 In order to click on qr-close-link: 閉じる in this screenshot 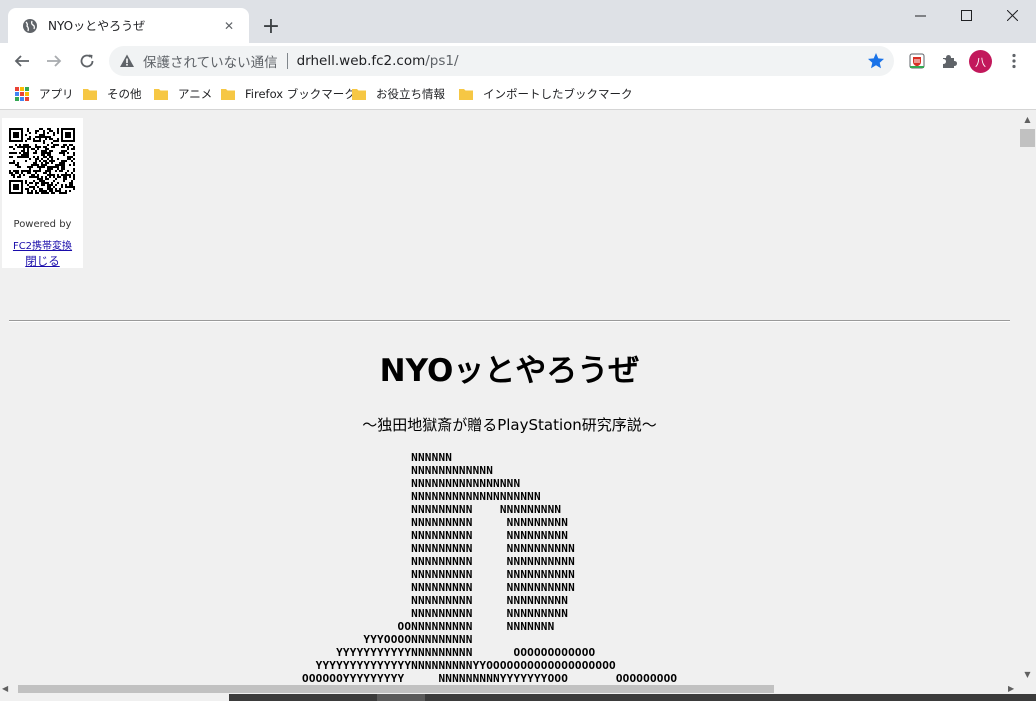, I will do `click(42, 261)`.